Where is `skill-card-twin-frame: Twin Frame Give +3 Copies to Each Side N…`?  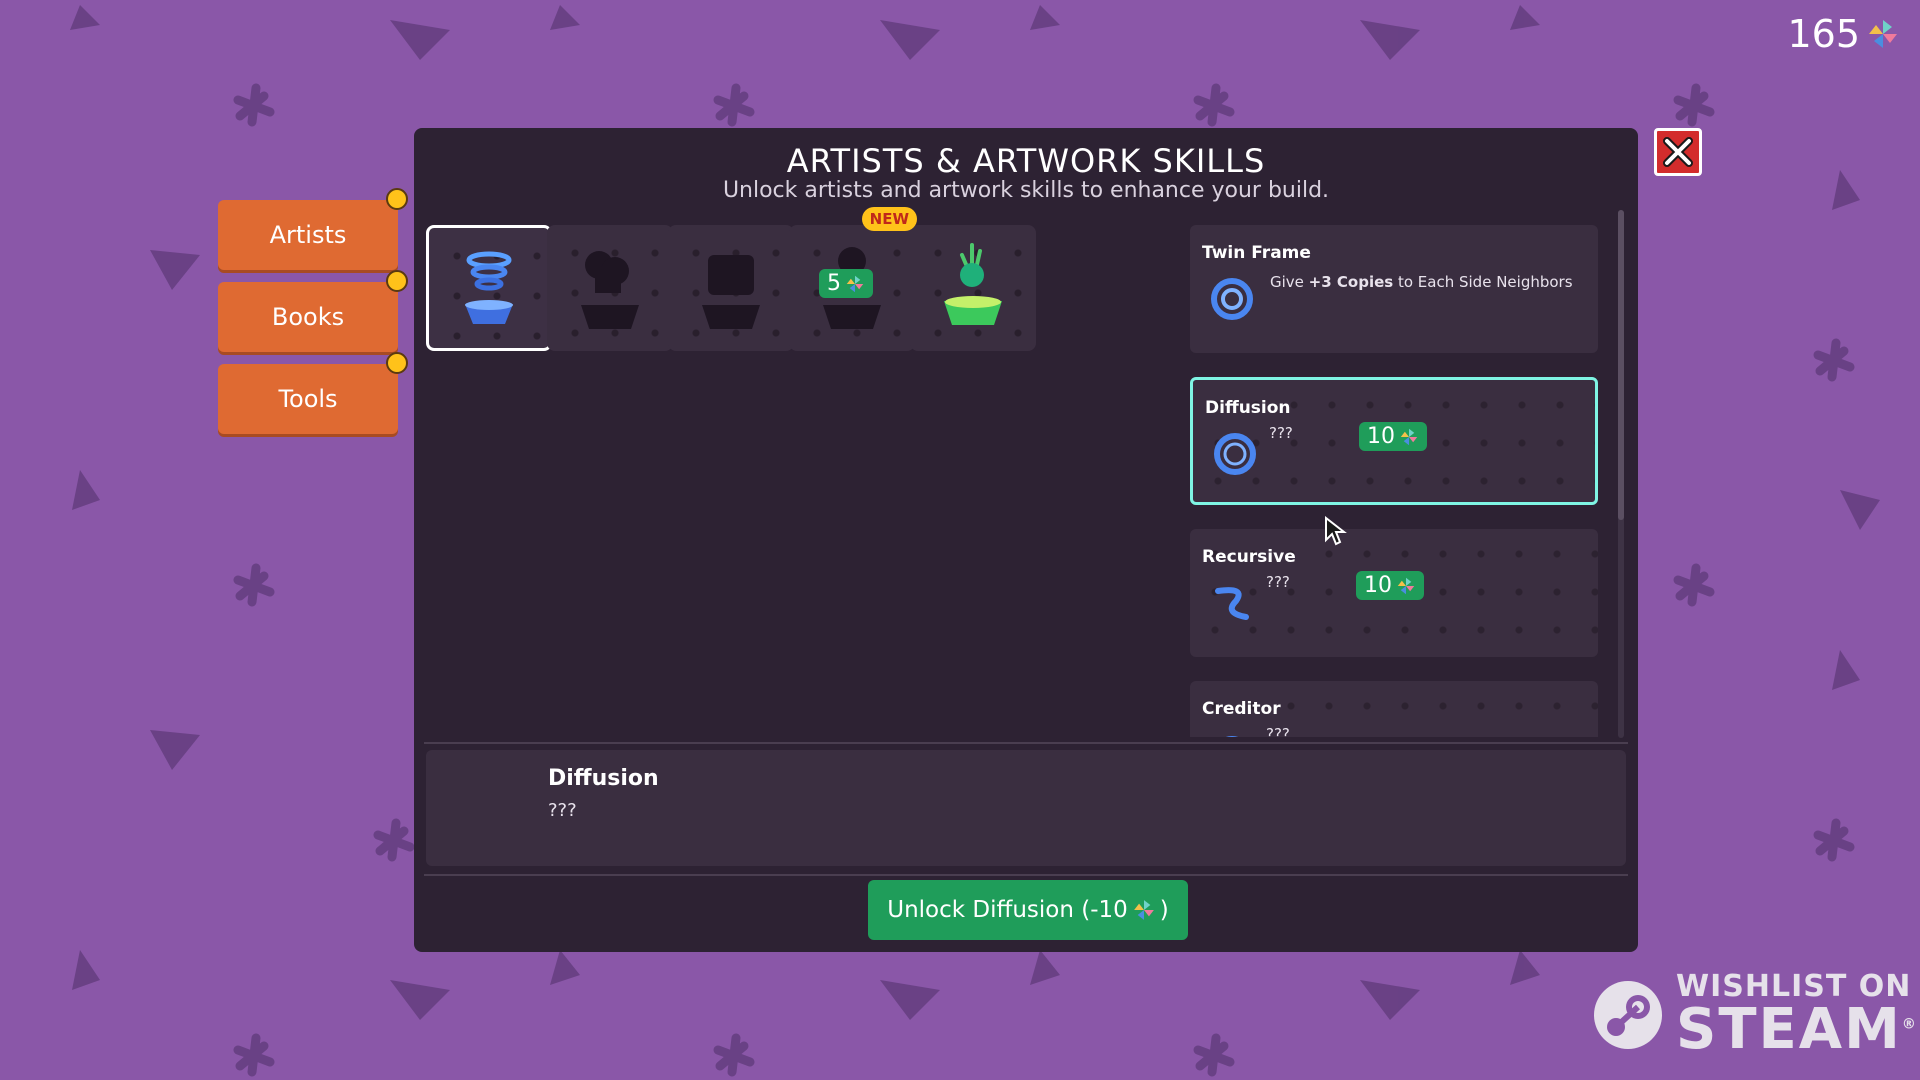
skill-card-twin-frame: Twin Frame Give +3 Copies to Each Side N… is located at coordinates (1394, 289).